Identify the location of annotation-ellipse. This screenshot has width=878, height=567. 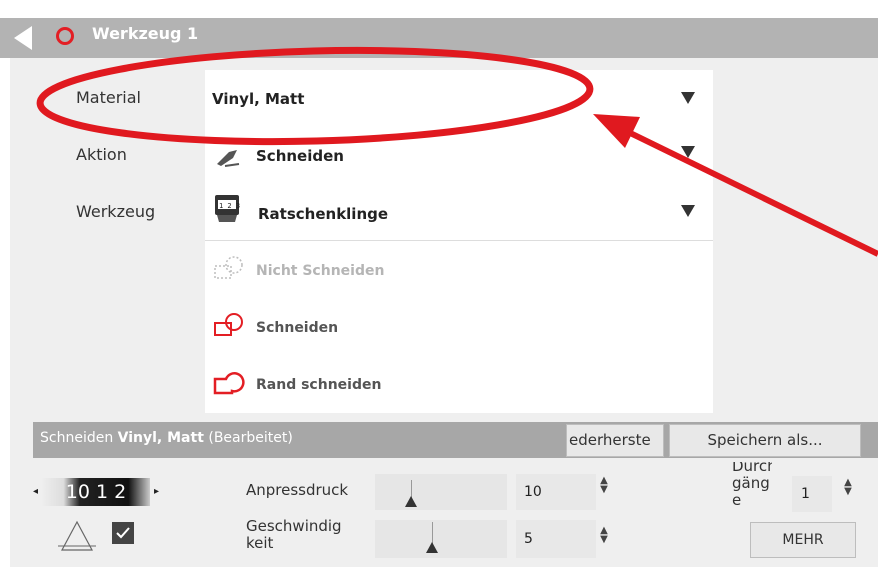
(315, 96).